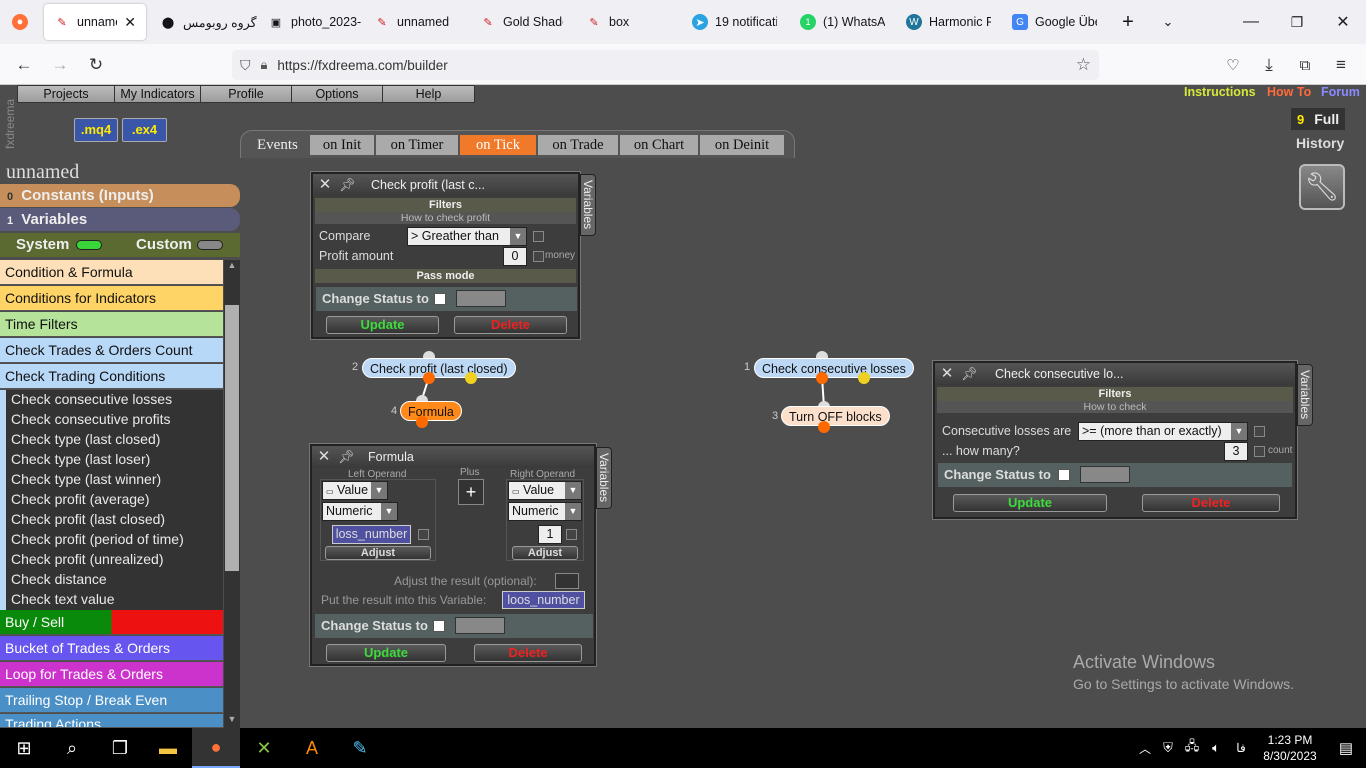 This screenshot has height=768, width=1366. I want to click on bookmark-star-icon: ☆, so click(1083, 65).